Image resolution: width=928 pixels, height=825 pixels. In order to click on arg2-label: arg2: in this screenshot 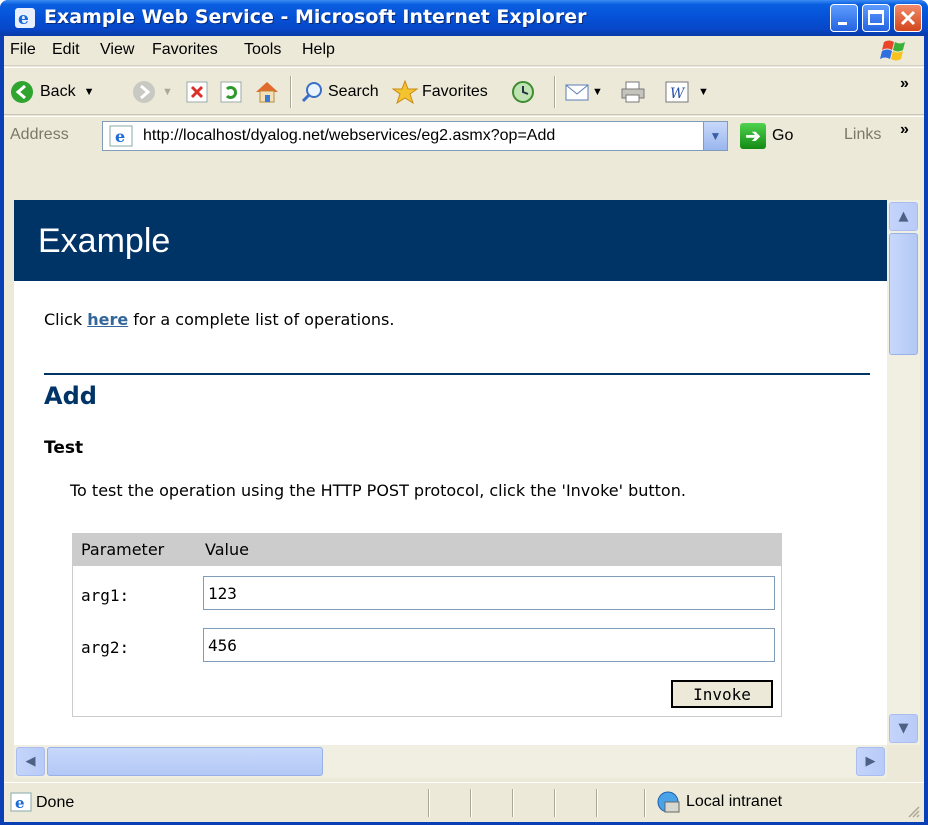, I will do `click(105, 647)`.